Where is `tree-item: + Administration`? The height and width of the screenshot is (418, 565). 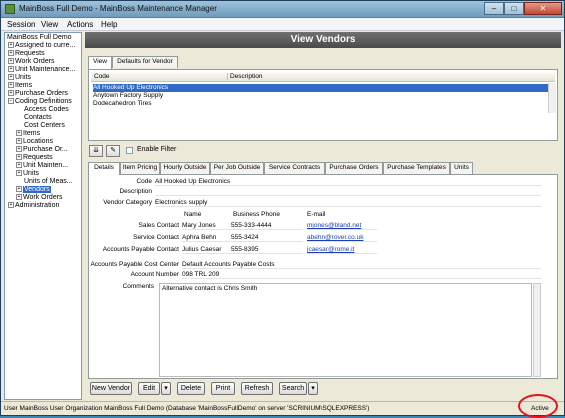
tree-item: + Administration is located at coordinates (33, 206).